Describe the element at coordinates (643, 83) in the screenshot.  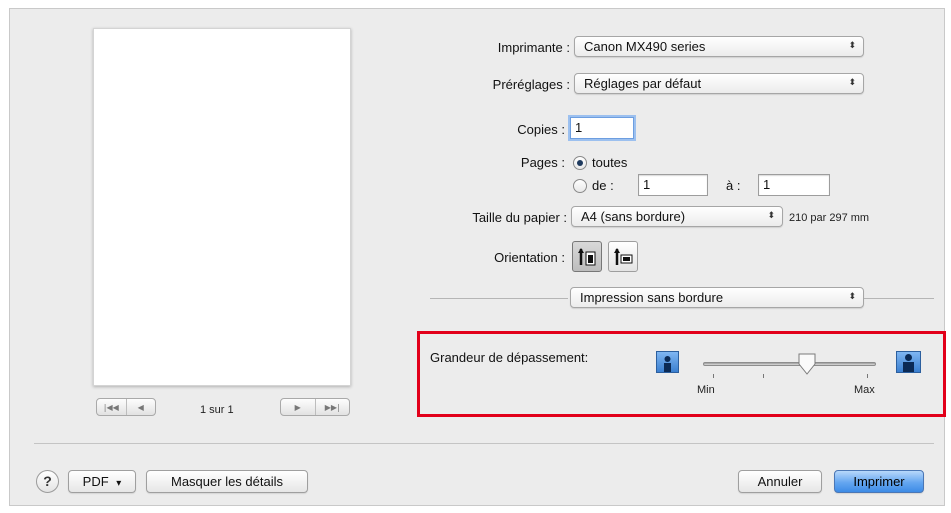
I see `presets-value: Réglages par défaut` at that location.